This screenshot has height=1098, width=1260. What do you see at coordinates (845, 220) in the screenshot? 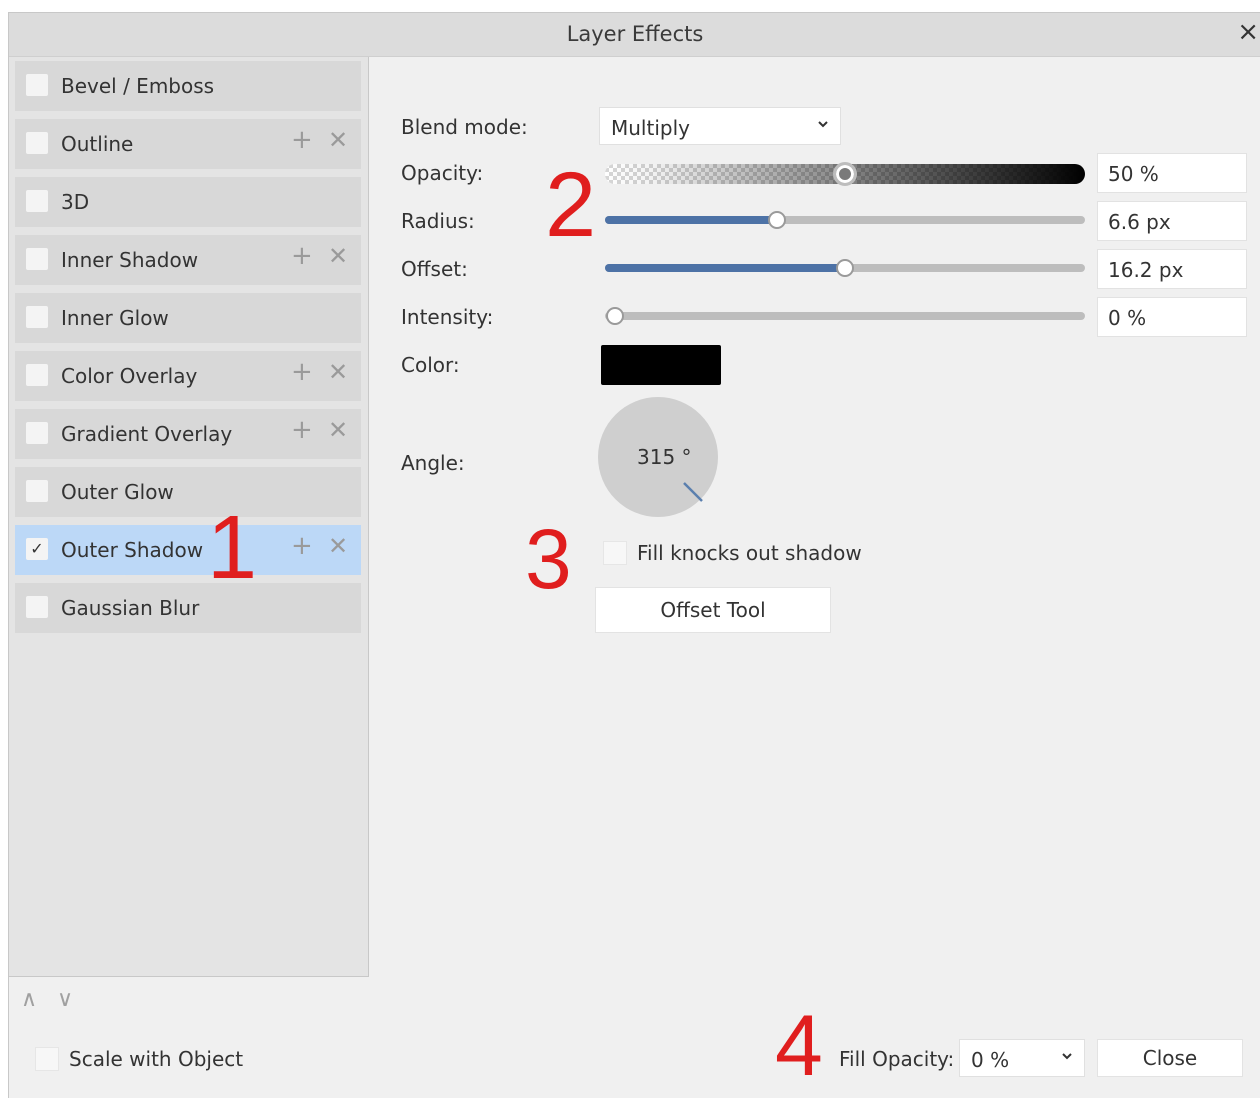
I see `radius-slider` at bounding box center [845, 220].